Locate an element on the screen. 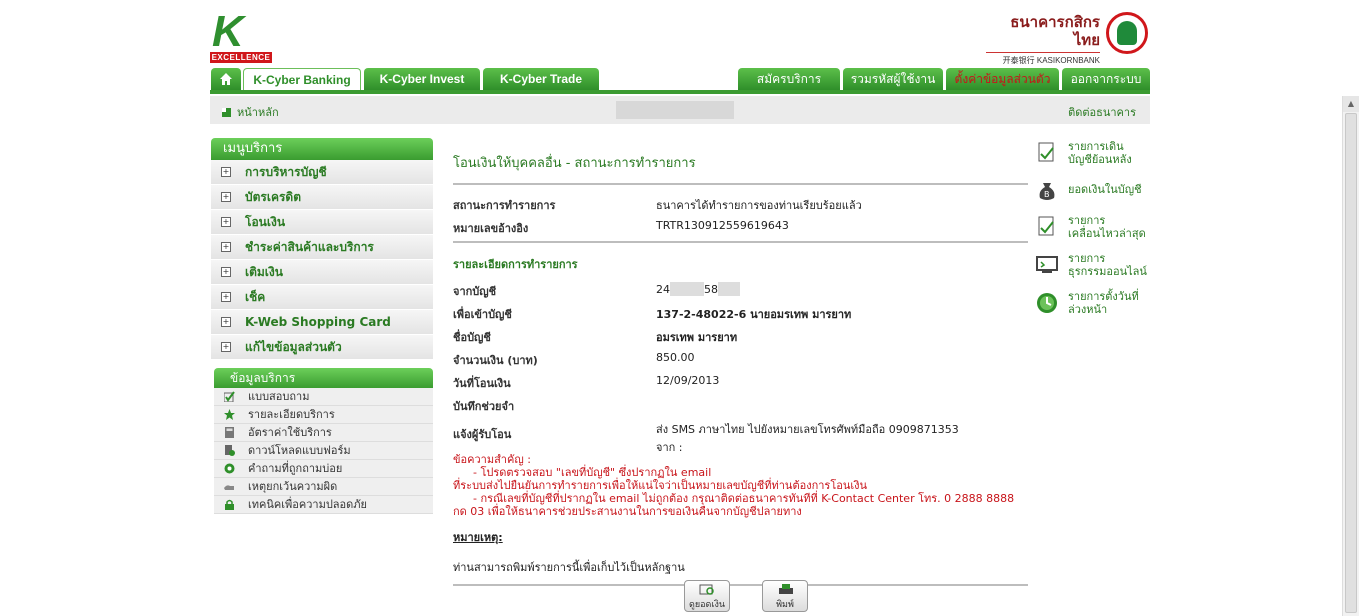  home-link: หน้าหลัก is located at coordinates (250, 112).